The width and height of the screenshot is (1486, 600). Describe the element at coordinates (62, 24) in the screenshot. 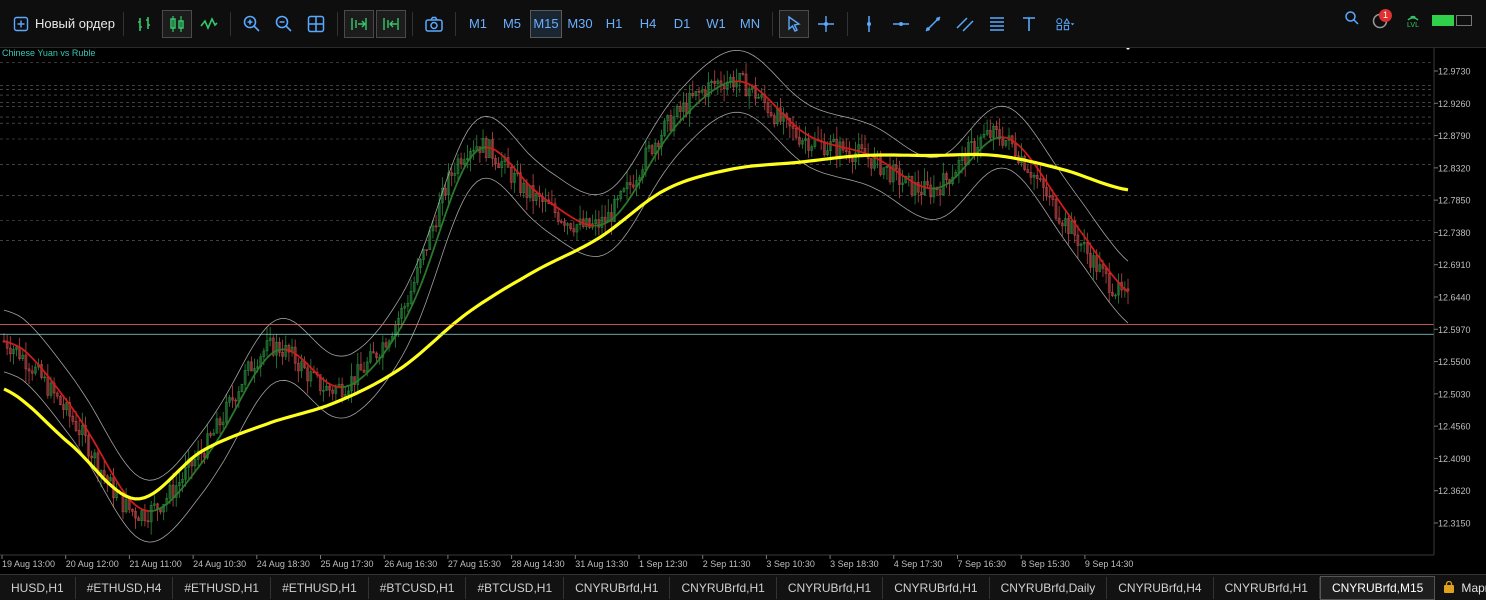

I see `new-order-button: Новый ордер` at that location.